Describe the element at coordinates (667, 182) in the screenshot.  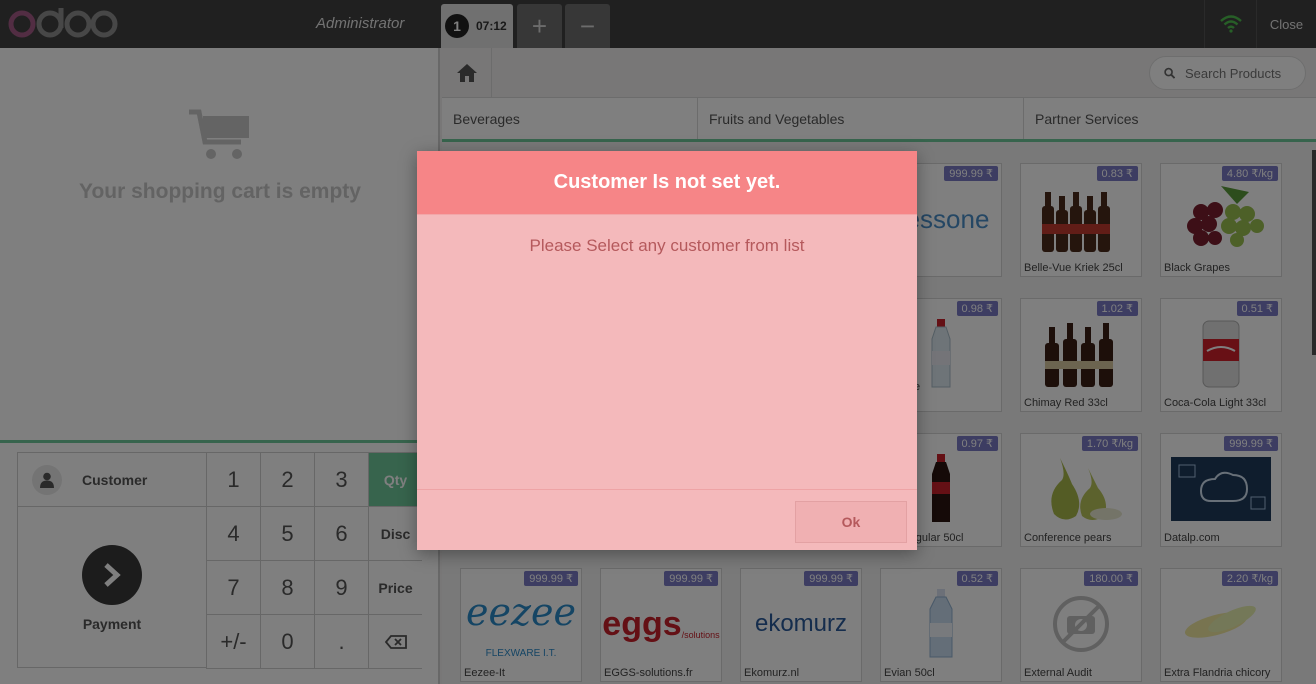
I see `dialog-title: Customer Is not set yet.` at that location.